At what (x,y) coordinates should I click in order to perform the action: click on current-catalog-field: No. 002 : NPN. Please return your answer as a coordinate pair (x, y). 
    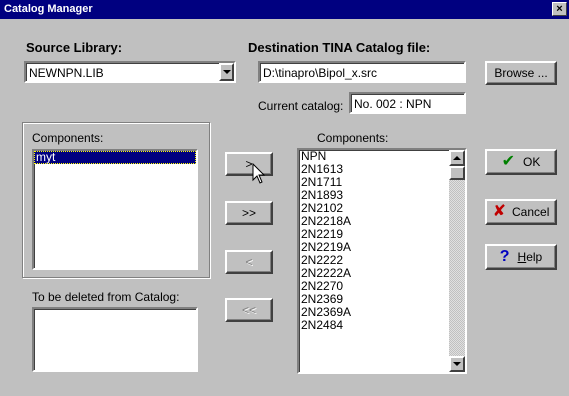
    Looking at the image, I should click on (407, 103).